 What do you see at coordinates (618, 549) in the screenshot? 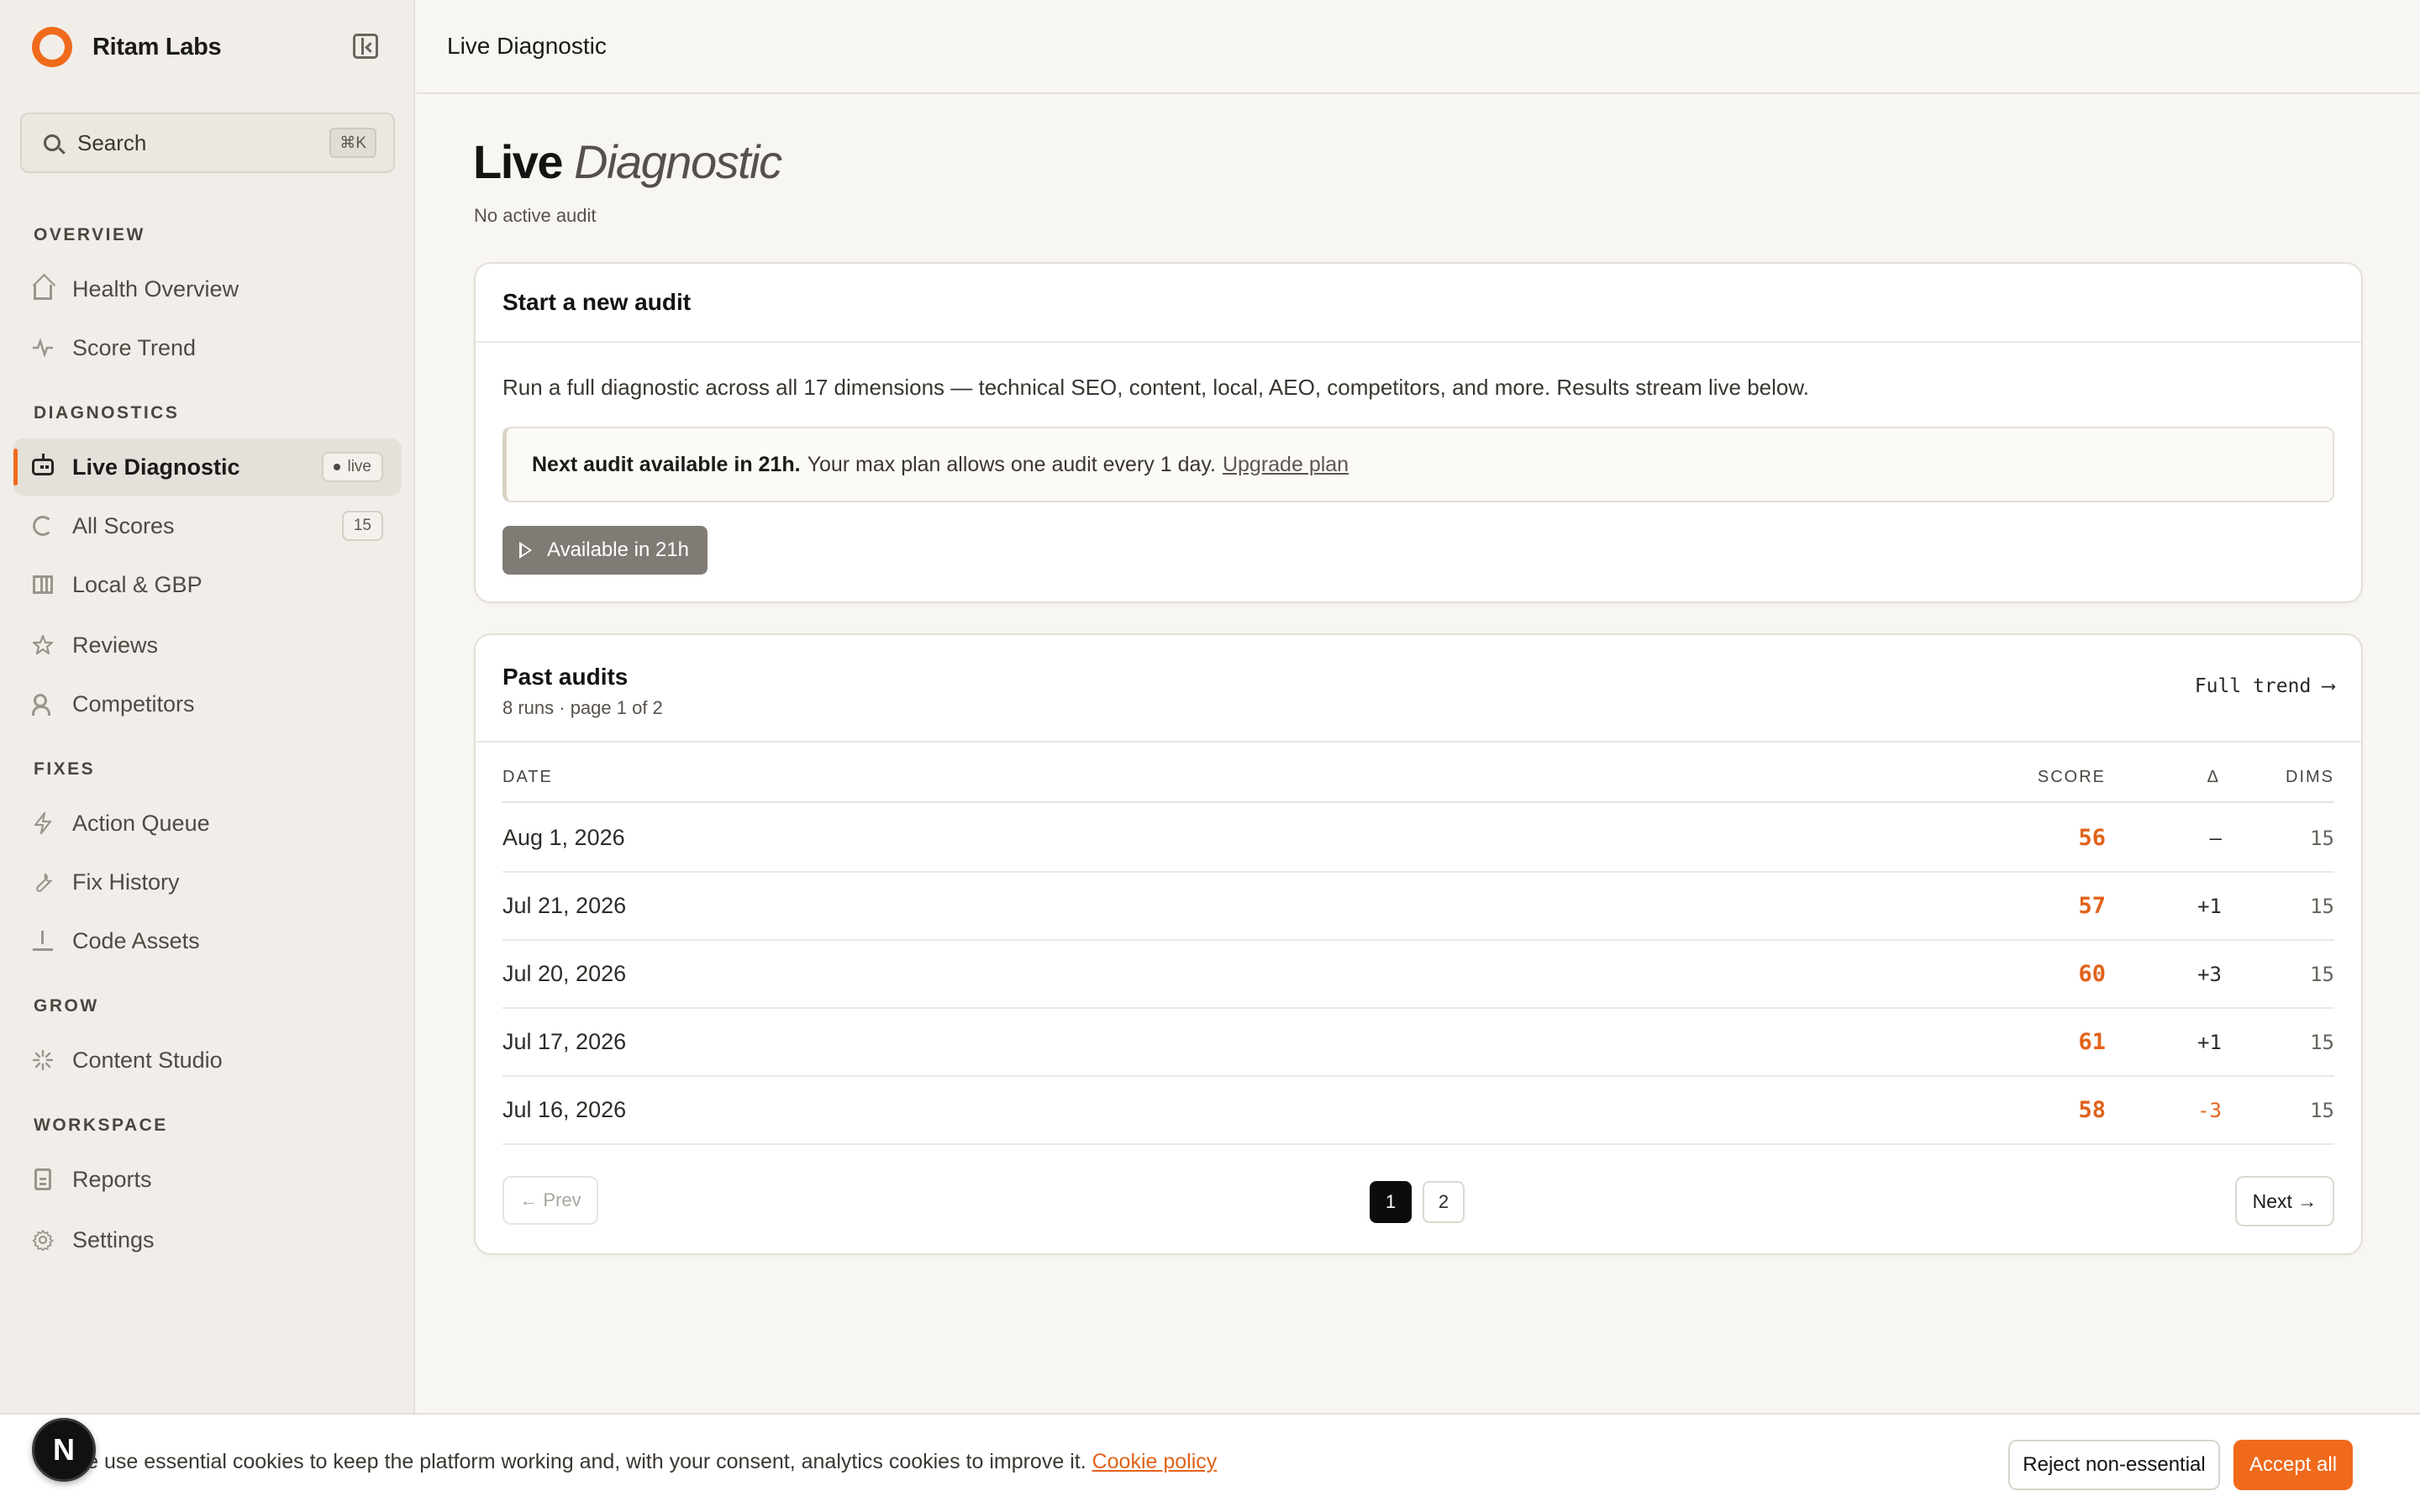
I see `start-audit-label: Available in 21h` at bounding box center [618, 549].